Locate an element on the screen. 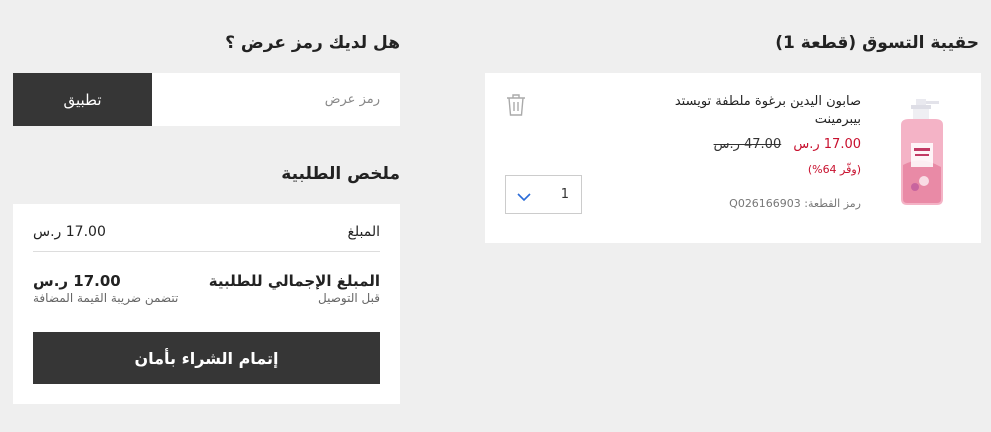  amount-row: المبلغ 17.00 ر.س is located at coordinates (206, 237).